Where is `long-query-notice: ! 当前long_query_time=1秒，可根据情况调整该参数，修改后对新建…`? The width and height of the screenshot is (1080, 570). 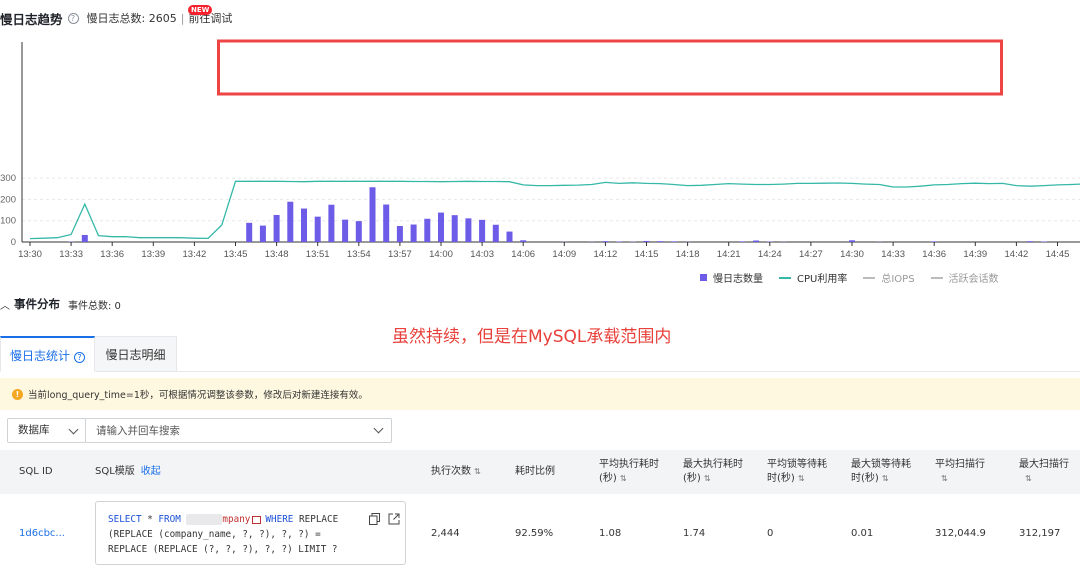 long-query-notice: ! 当前long_query_time=1秒，可根据情况调整该参数，修改后对新建… is located at coordinates (540, 394).